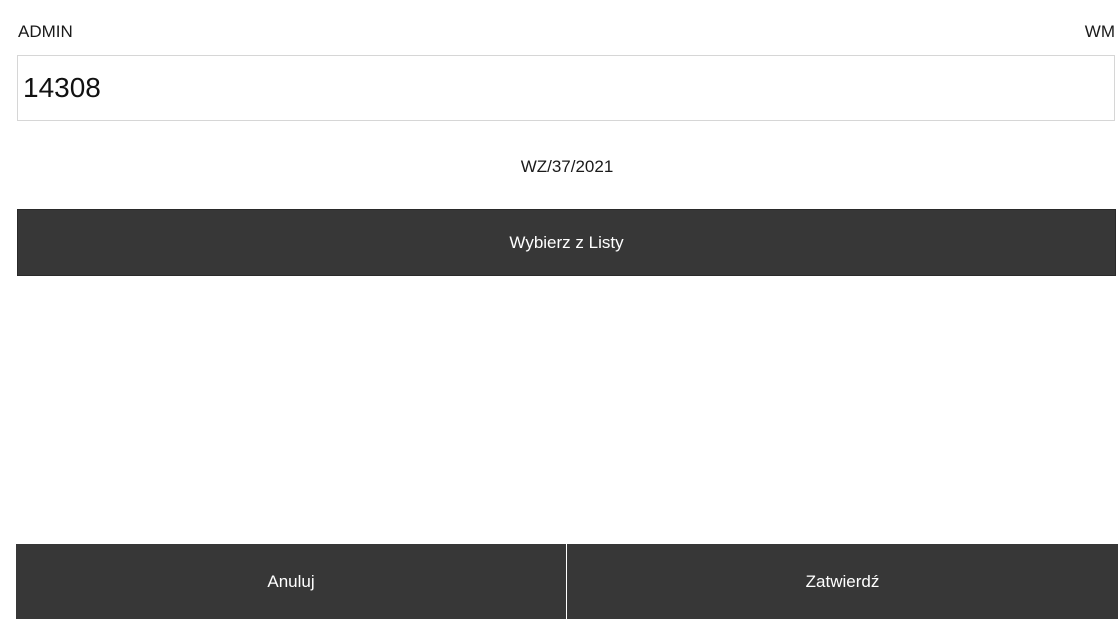 The image size is (1118, 619). What do you see at coordinates (566, 88) in the screenshot?
I see `scan-input` at bounding box center [566, 88].